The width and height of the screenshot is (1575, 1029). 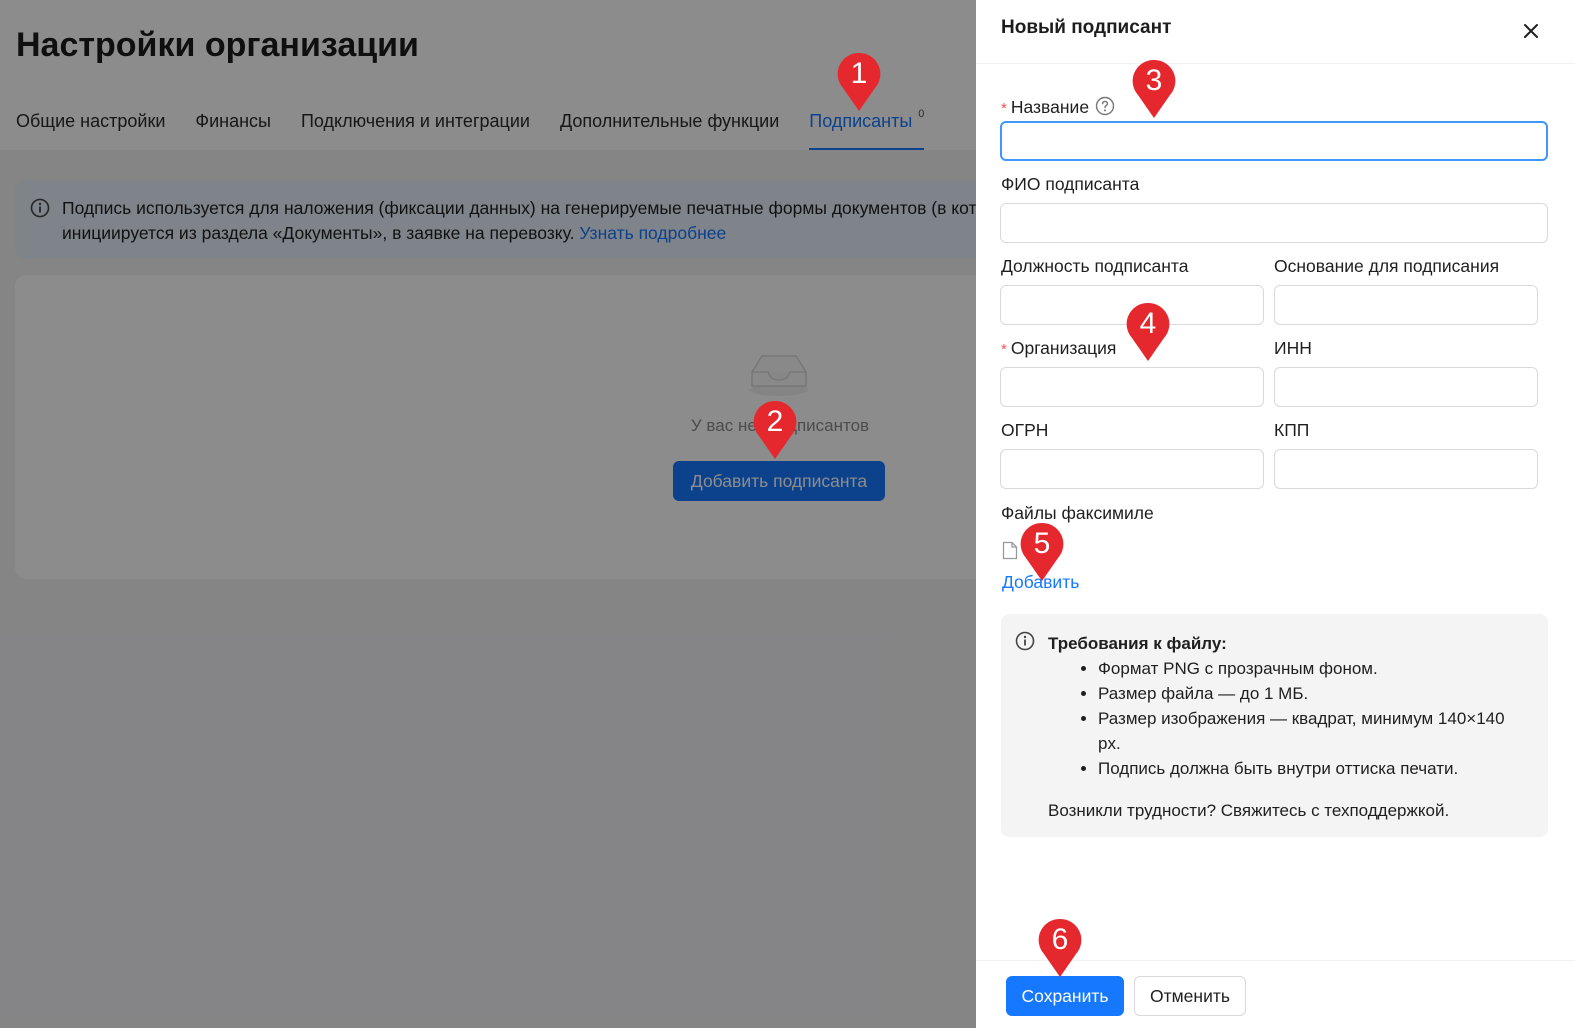 I want to click on name-label: * Название, so click(x=1058, y=107).